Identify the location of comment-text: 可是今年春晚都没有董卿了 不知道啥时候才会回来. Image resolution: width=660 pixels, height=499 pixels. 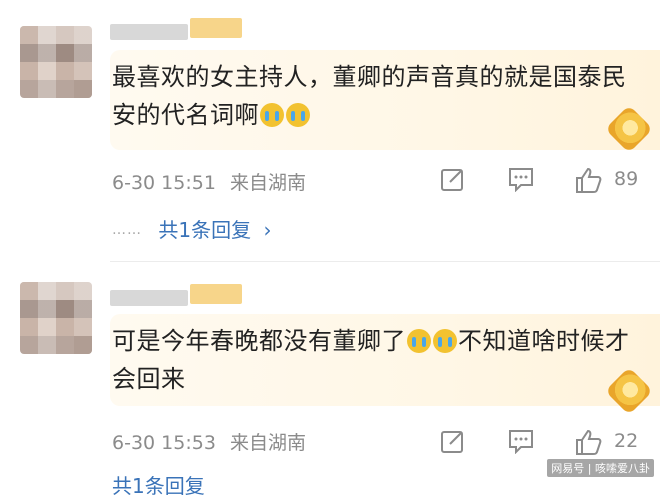
(372, 360).